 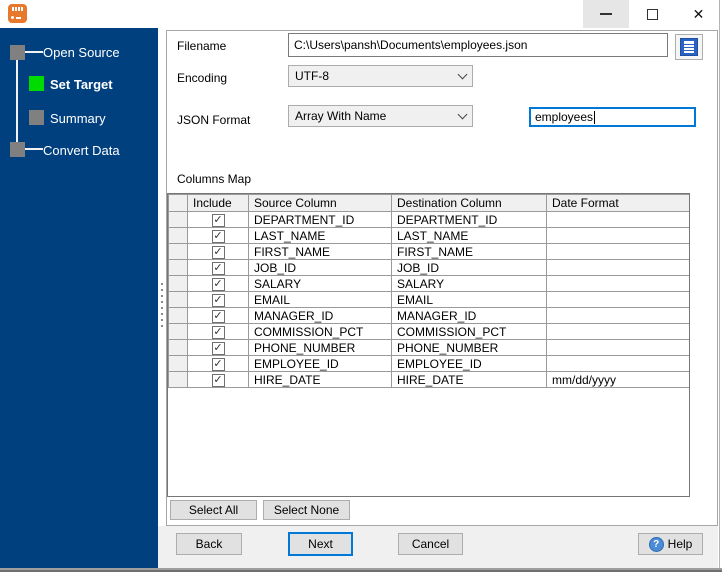 I want to click on source-column-cell: FIRST_NAME, so click(x=320, y=251).